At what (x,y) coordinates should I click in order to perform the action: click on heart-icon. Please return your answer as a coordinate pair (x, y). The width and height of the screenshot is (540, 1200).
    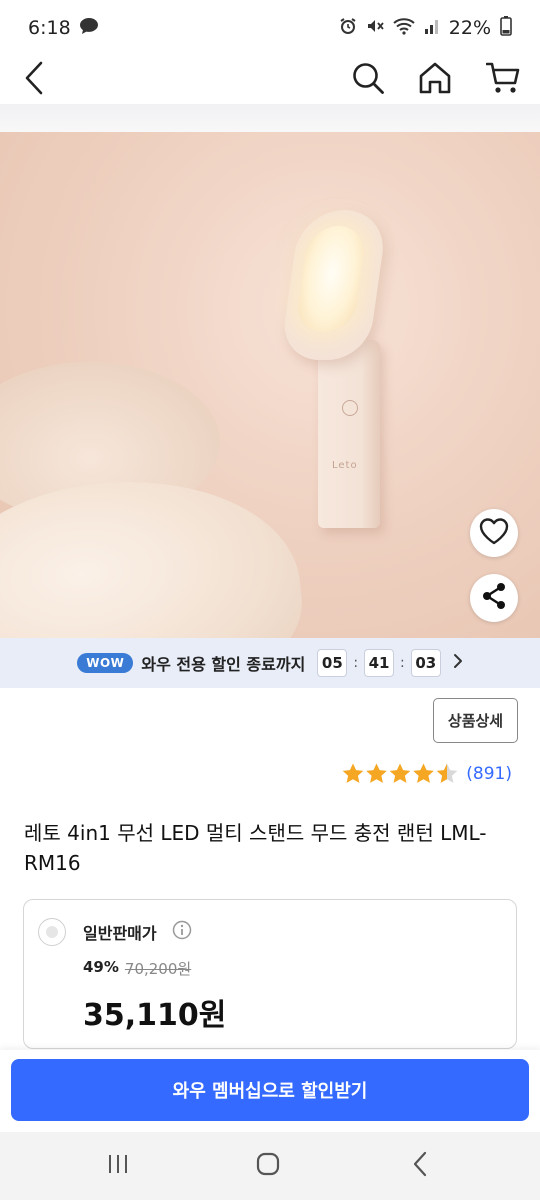
    Looking at the image, I should click on (494, 533).